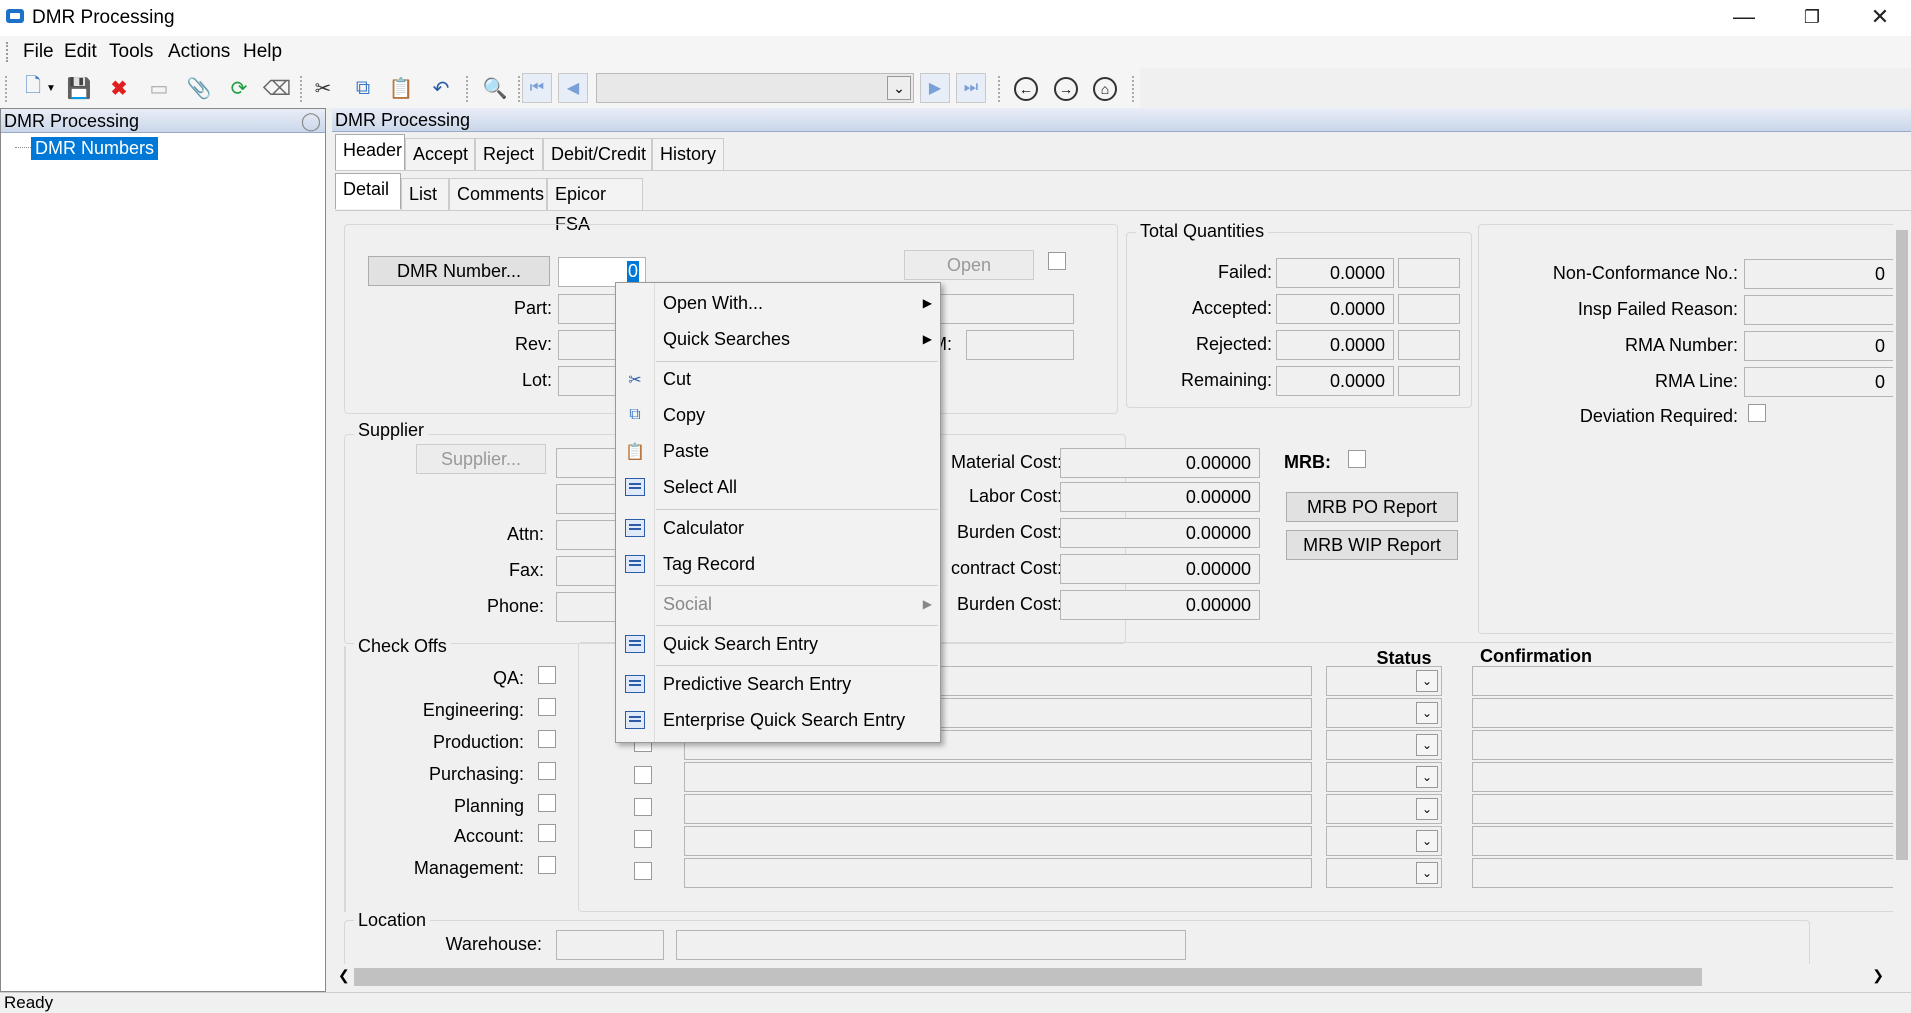 The width and height of the screenshot is (1911, 1013). Describe the element at coordinates (1878, 975) in the screenshot. I see `scroll-right-icon: ❯` at that location.